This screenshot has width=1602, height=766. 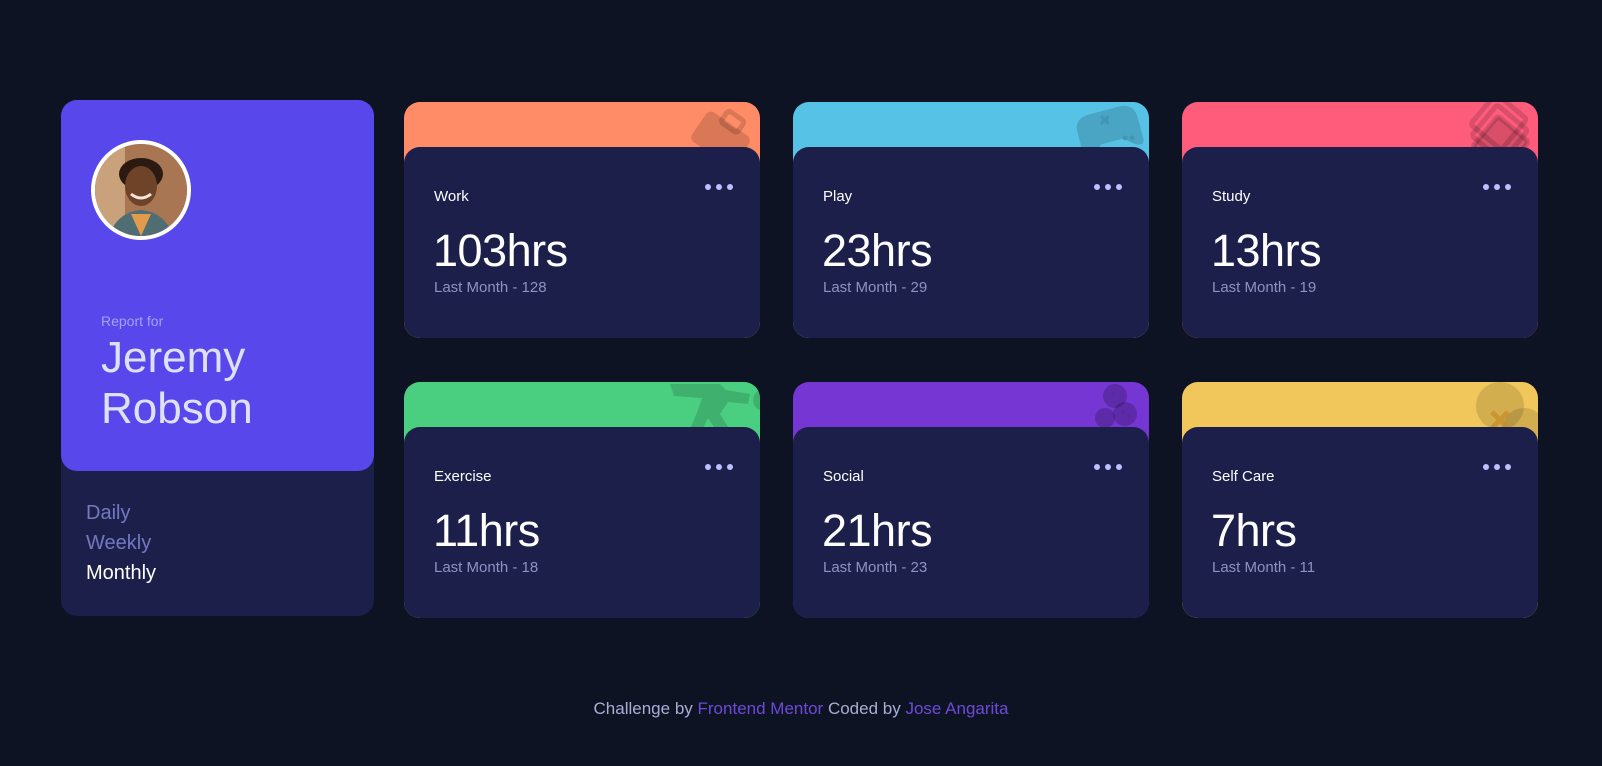 I want to click on card-hours: 7hrs, so click(x=1254, y=530).